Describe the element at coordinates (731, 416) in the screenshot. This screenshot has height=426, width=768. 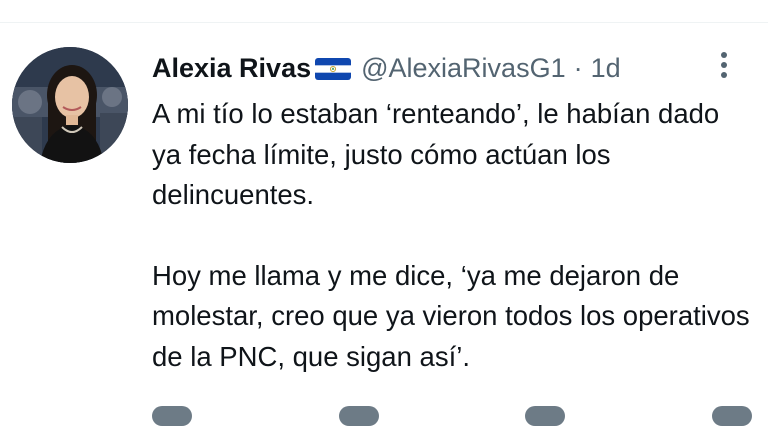
I see `share-icon` at that location.